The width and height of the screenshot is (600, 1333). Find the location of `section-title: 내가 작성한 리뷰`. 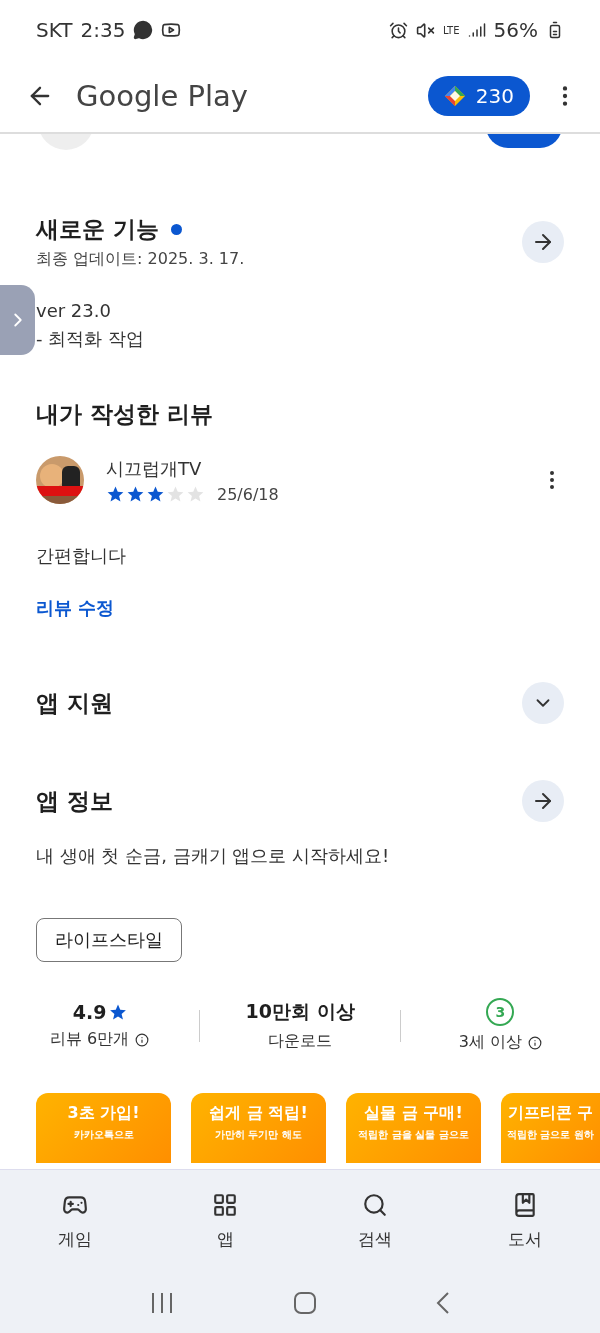

section-title: 내가 작성한 리뷰 is located at coordinates (124, 414).